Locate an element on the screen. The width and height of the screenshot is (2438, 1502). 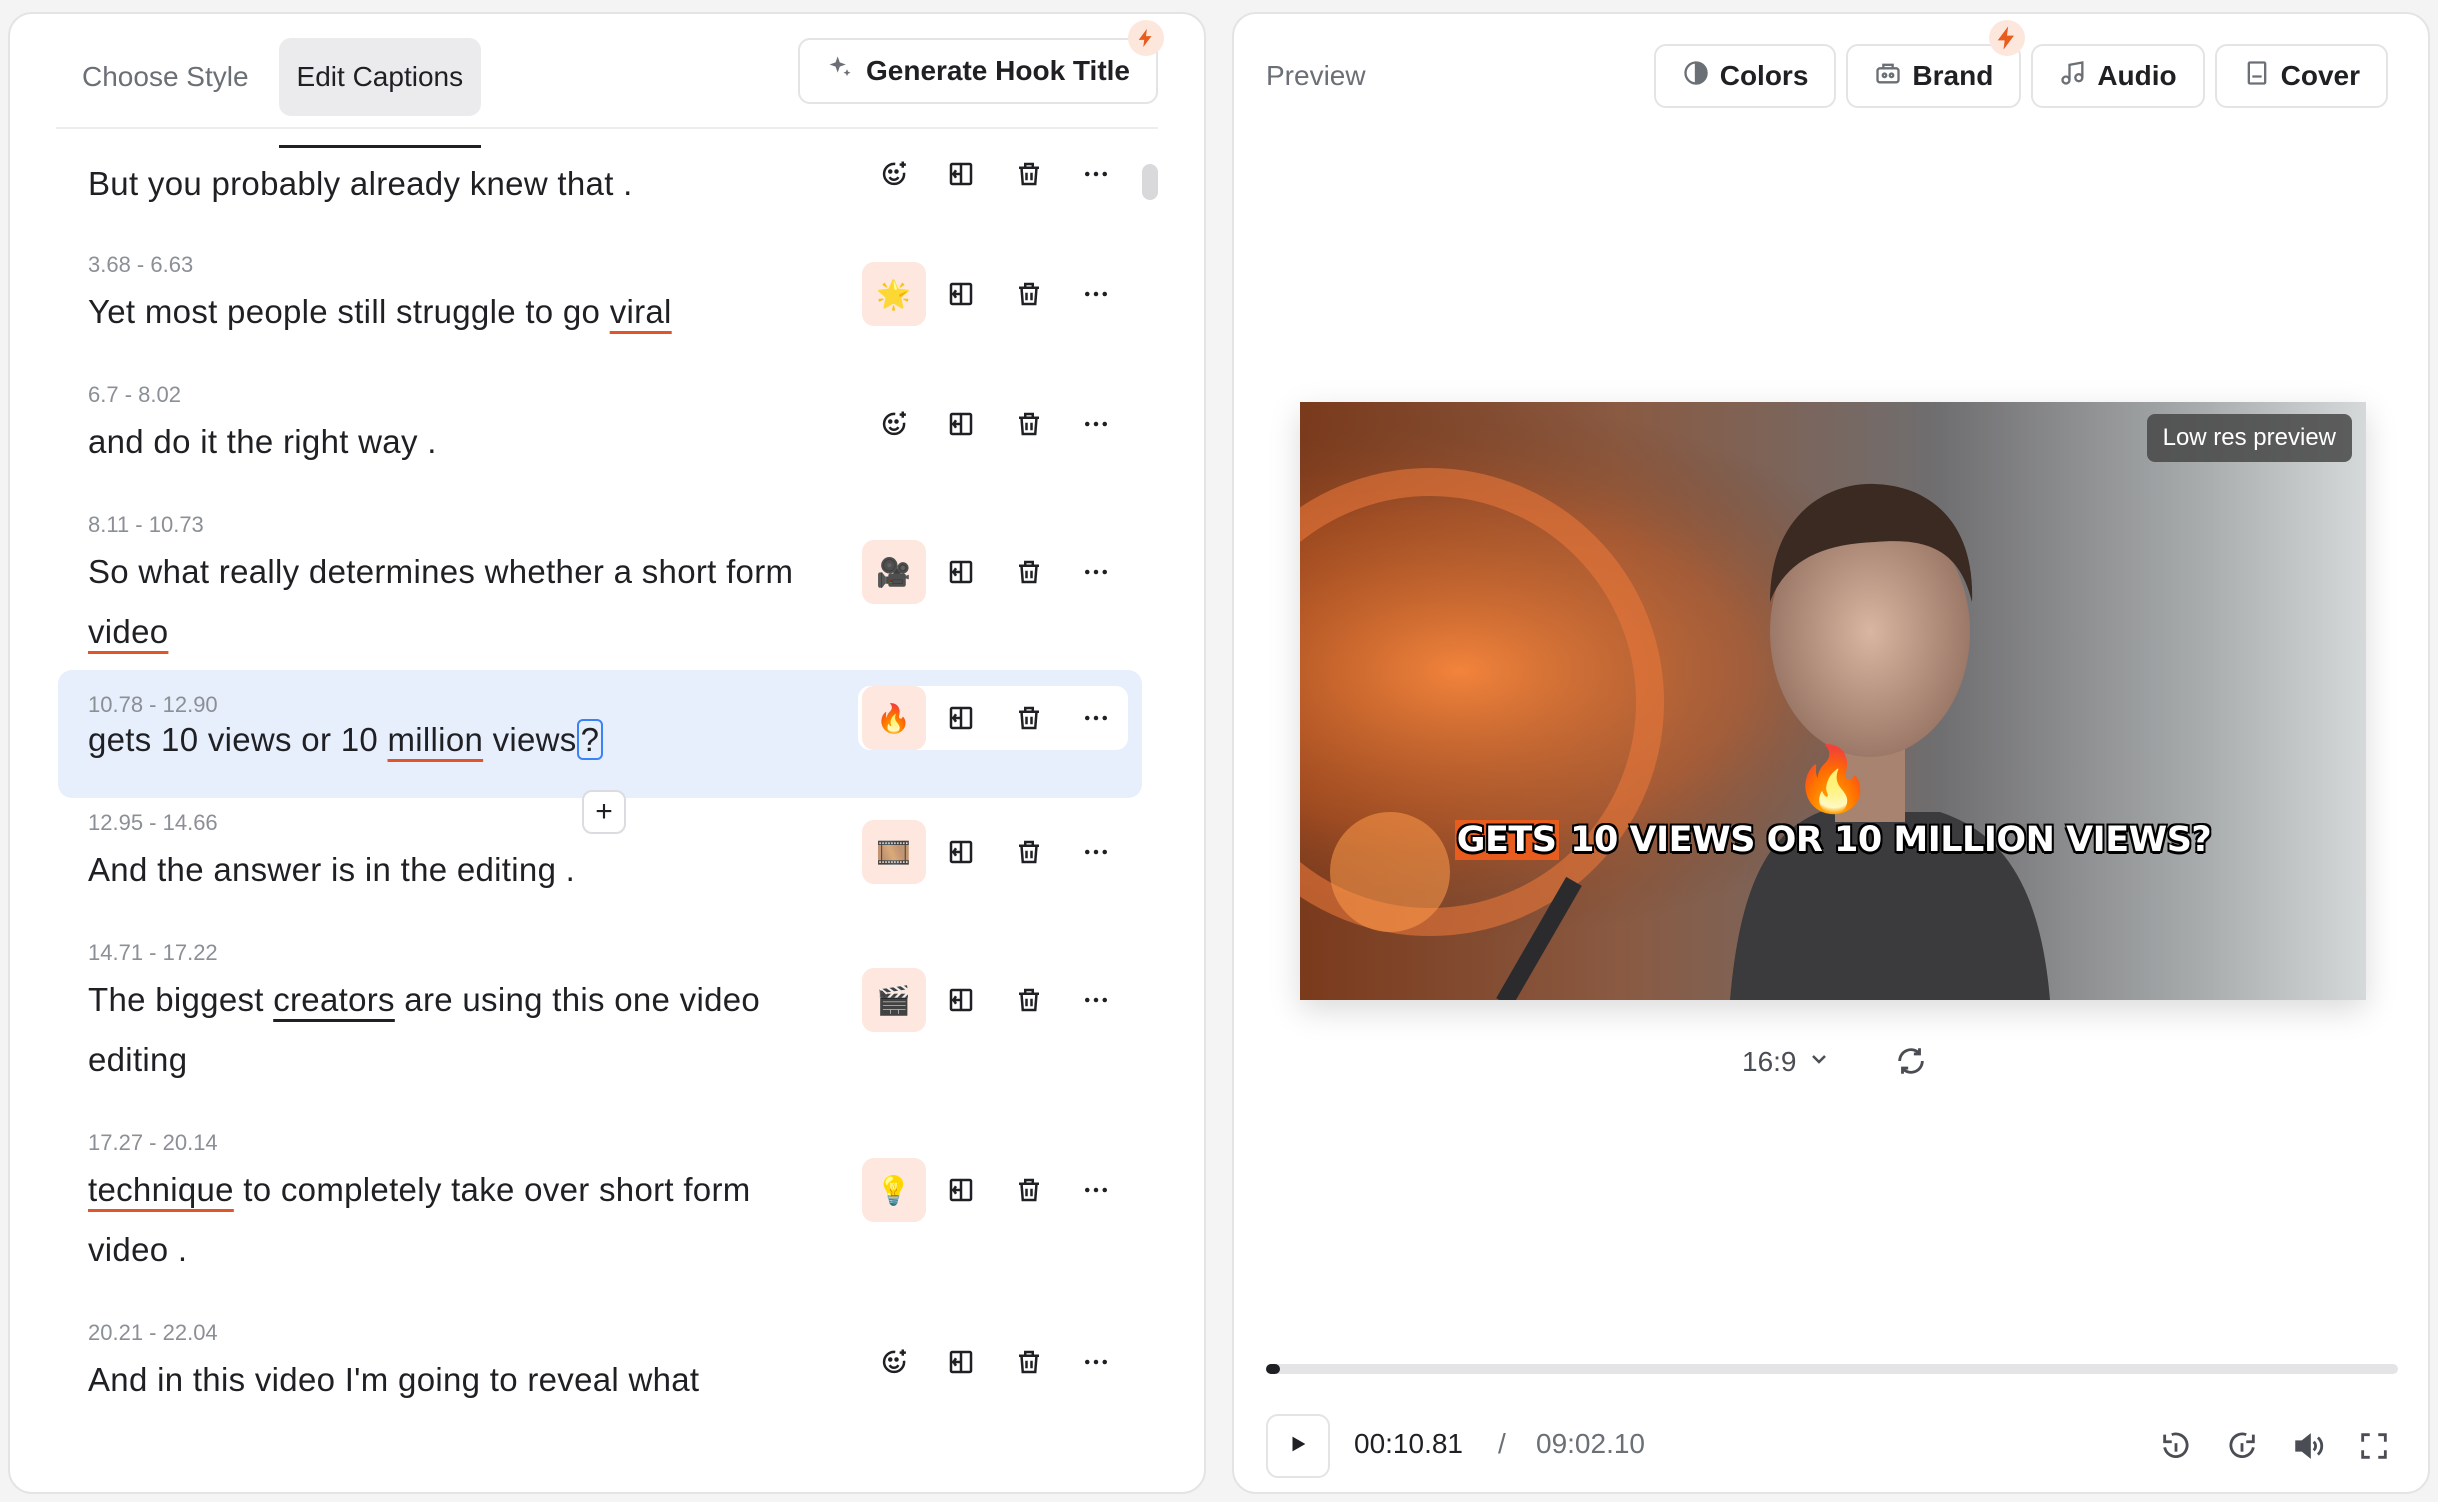
caption-text-segment: The biggest is located at coordinates (180, 999).